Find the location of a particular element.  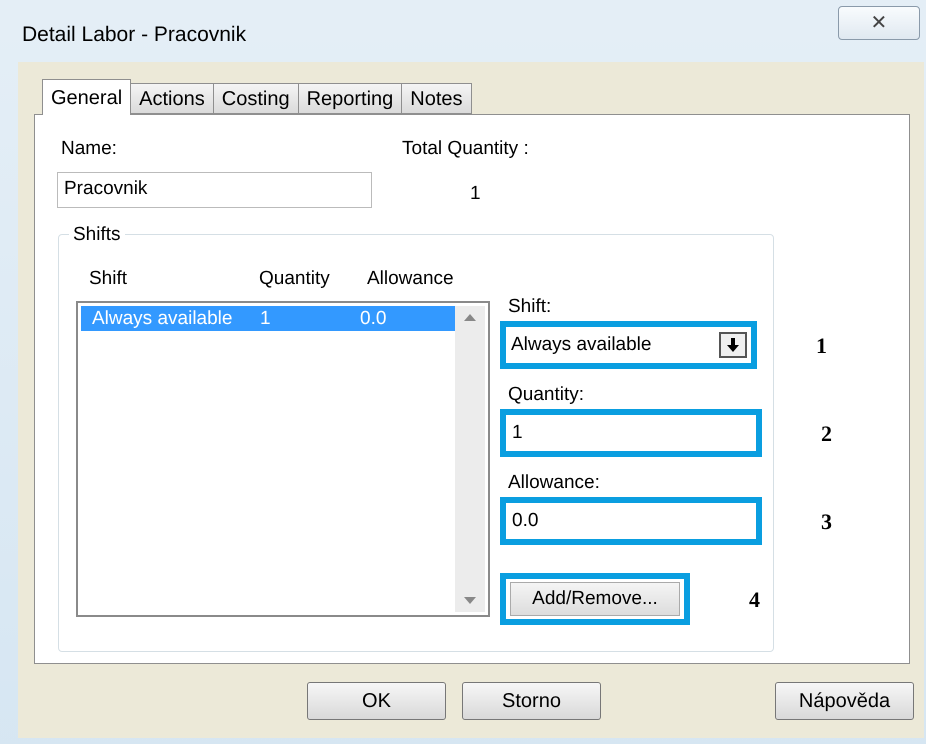

tab: General is located at coordinates (87, 97).